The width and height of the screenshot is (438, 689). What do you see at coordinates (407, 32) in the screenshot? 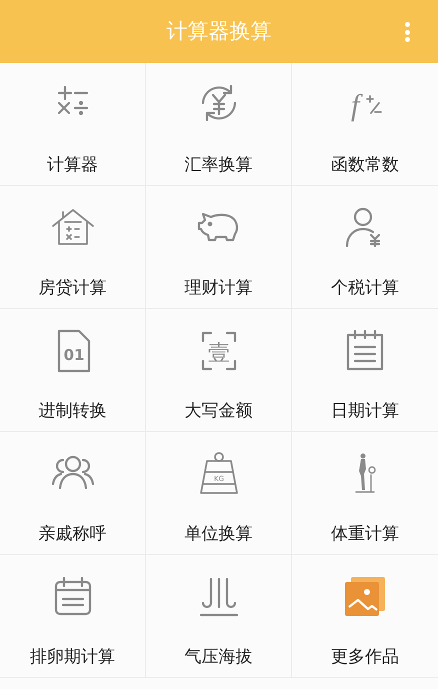
I see `more-menu-button` at bounding box center [407, 32].